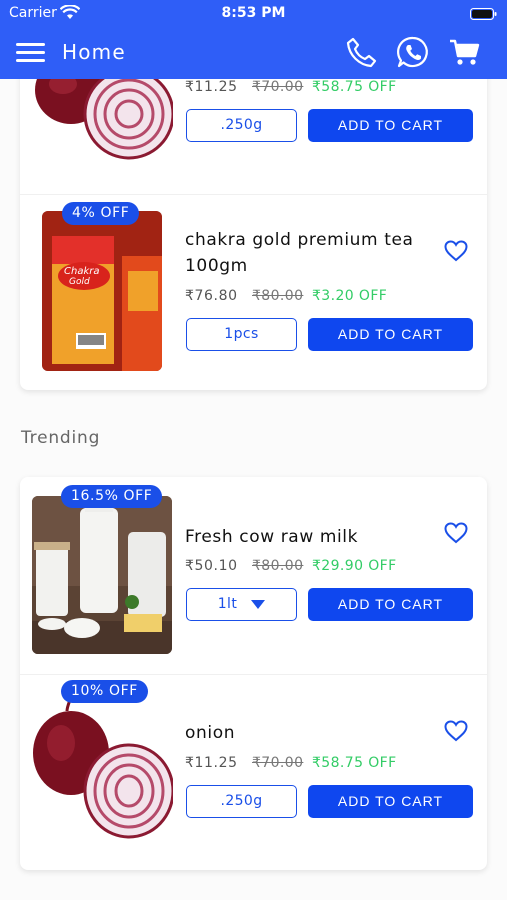  I want to click on section-title-trending: Trending, so click(61, 438).